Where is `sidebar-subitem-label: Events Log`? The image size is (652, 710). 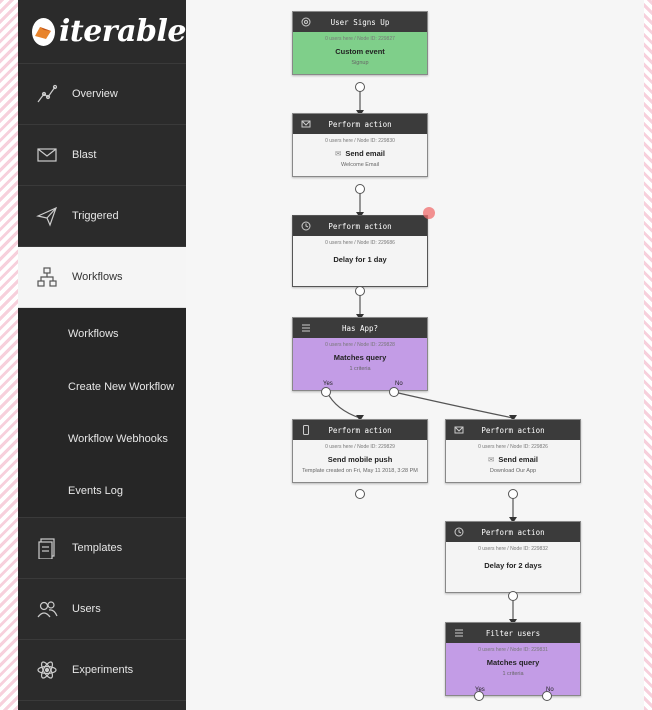 sidebar-subitem-label: Events Log is located at coordinates (96, 491).